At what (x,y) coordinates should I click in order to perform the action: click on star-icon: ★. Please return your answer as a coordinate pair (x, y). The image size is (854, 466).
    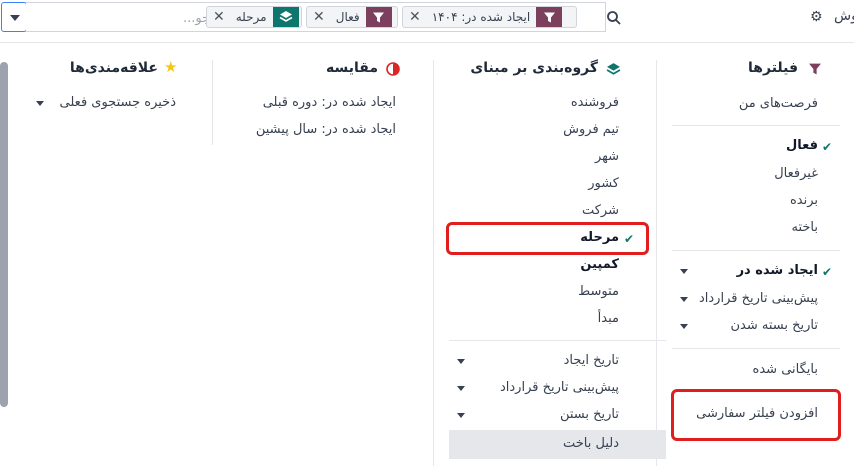
    Looking at the image, I should click on (171, 67).